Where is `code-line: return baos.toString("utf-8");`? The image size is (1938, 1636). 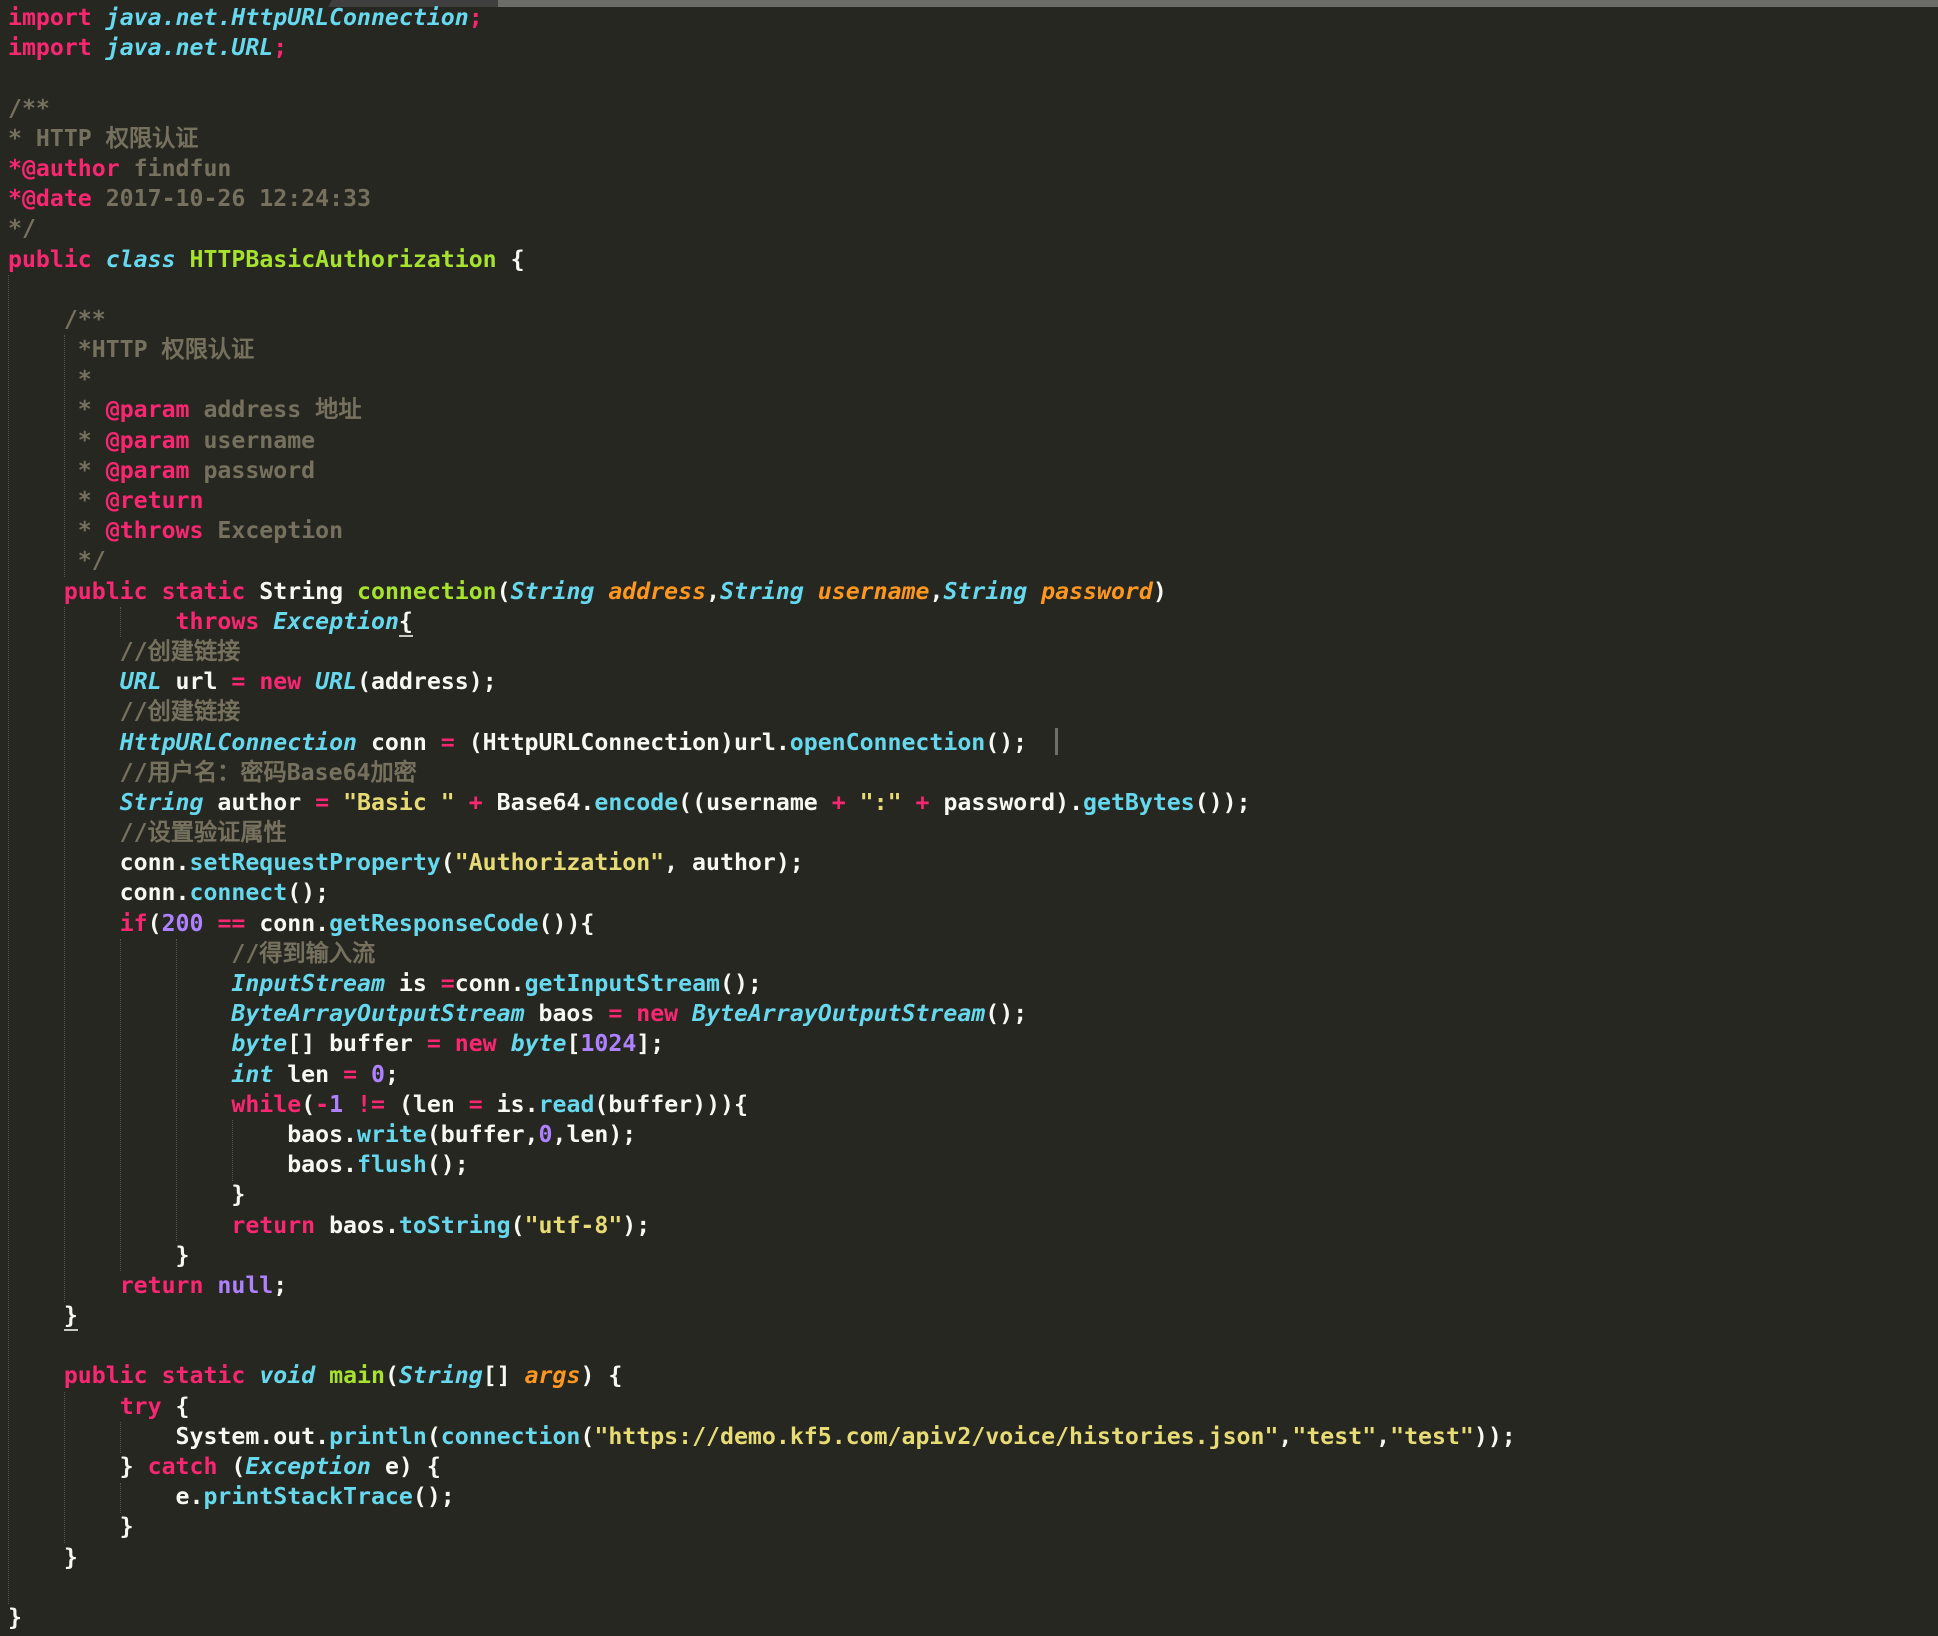 code-line: return baos.toString("utf-8"); is located at coordinates (973, 1226).